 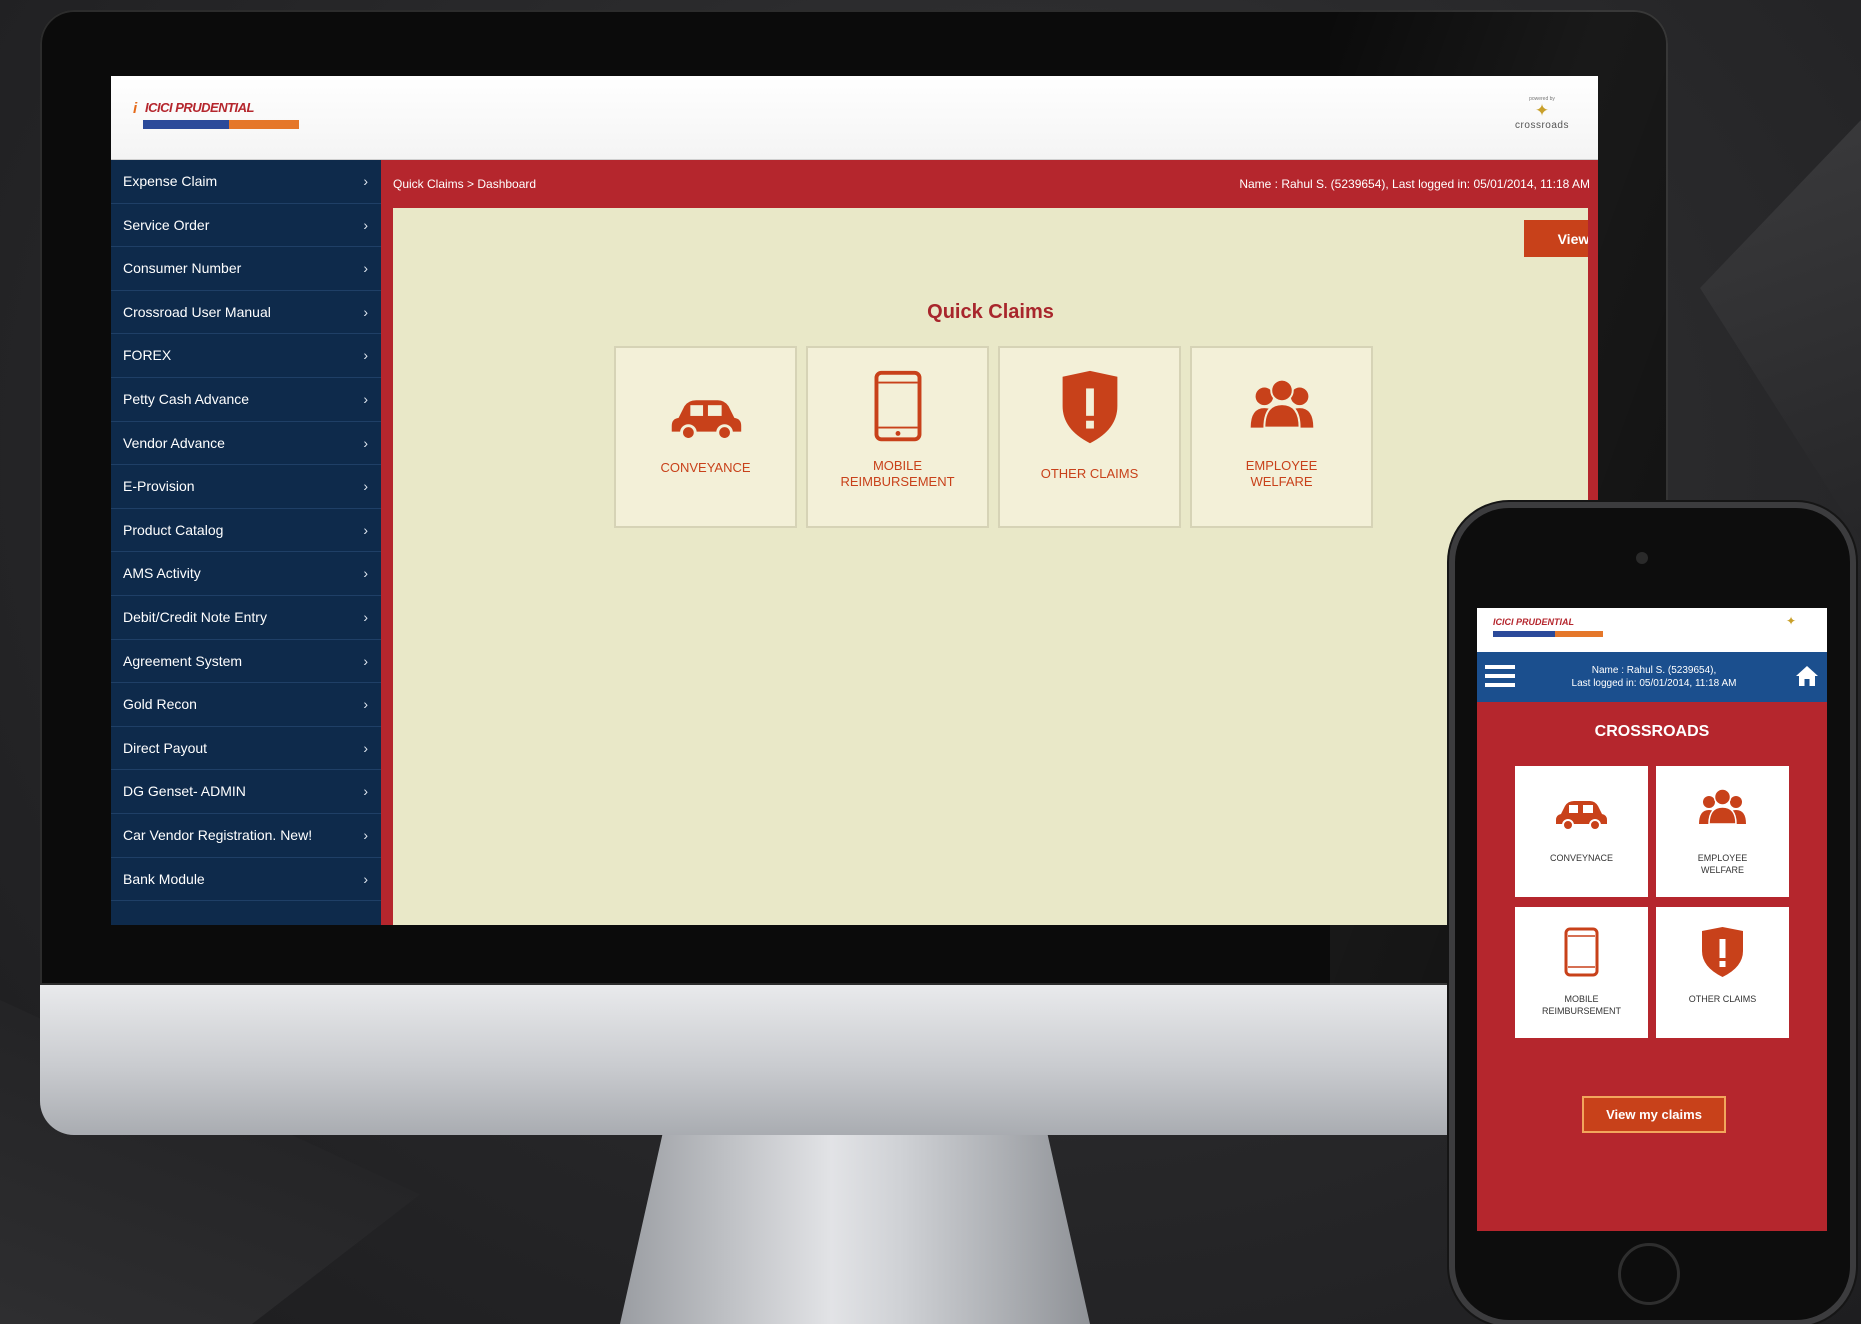 I want to click on sidebar-item-consumer-number: Consumer Number ›, so click(x=246, y=269).